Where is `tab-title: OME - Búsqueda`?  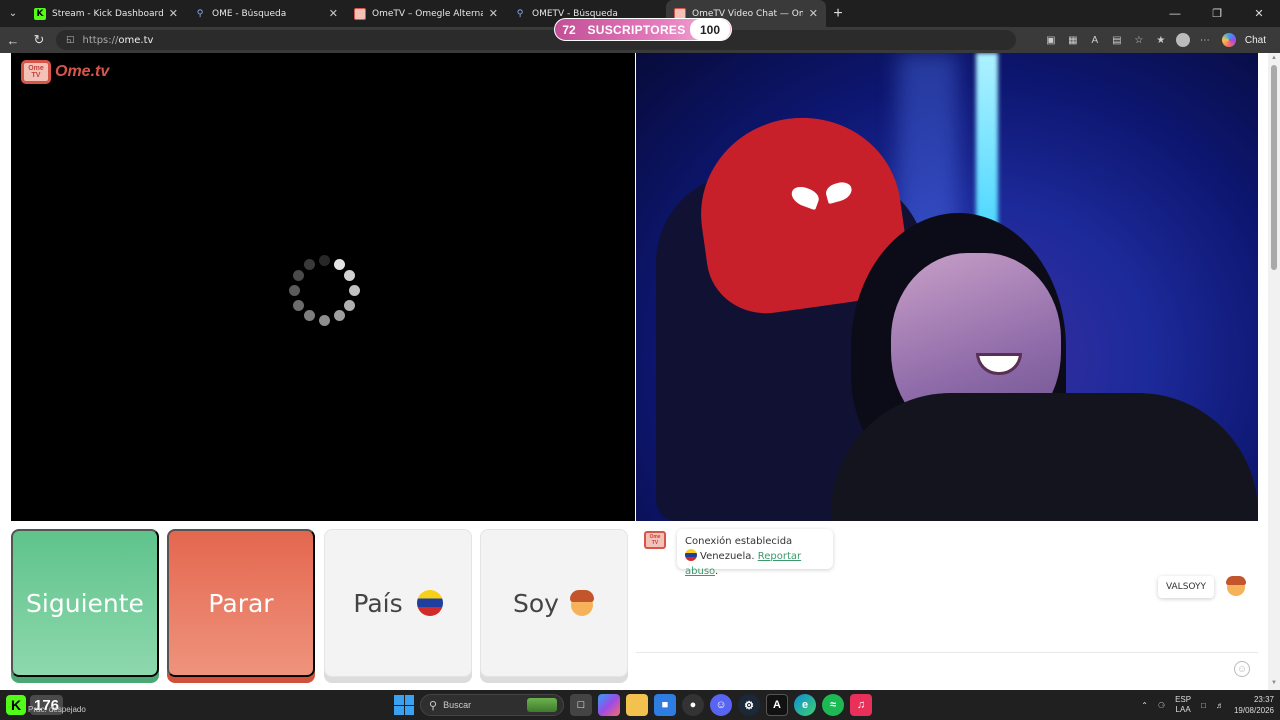
tab-title: OME - Búsqueda is located at coordinates (249, 13).